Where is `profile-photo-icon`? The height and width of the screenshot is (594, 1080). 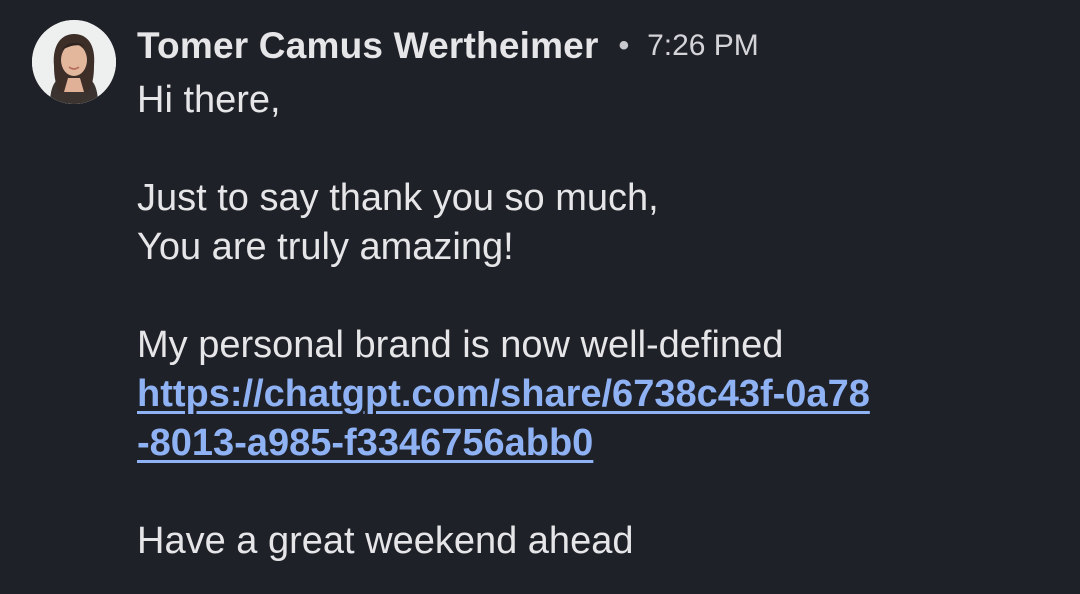
profile-photo-icon is located at coordinates (74, 62).